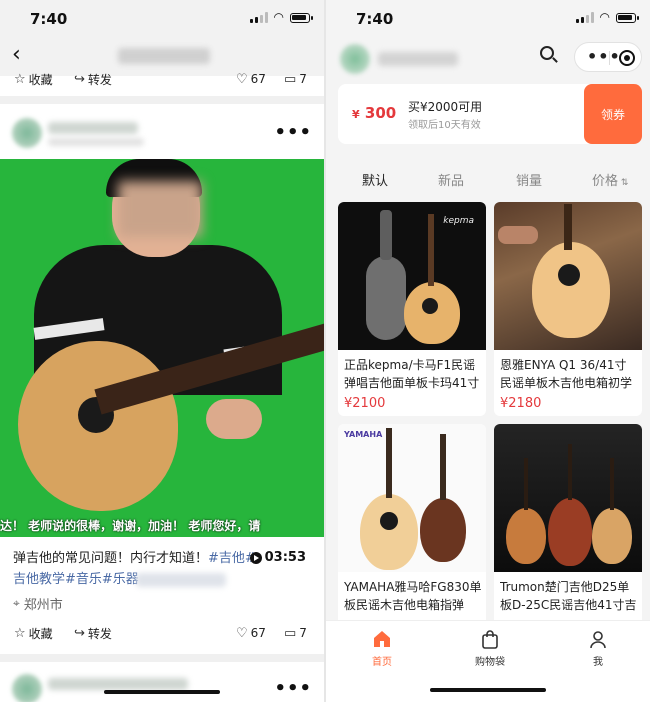 The width and height of the screenshot is (650, 702). Describe the element at coordinates (111, 558) in the screenshot. I see `caption-text: 弹吉他的常见问题！内行才知道！` at that location.